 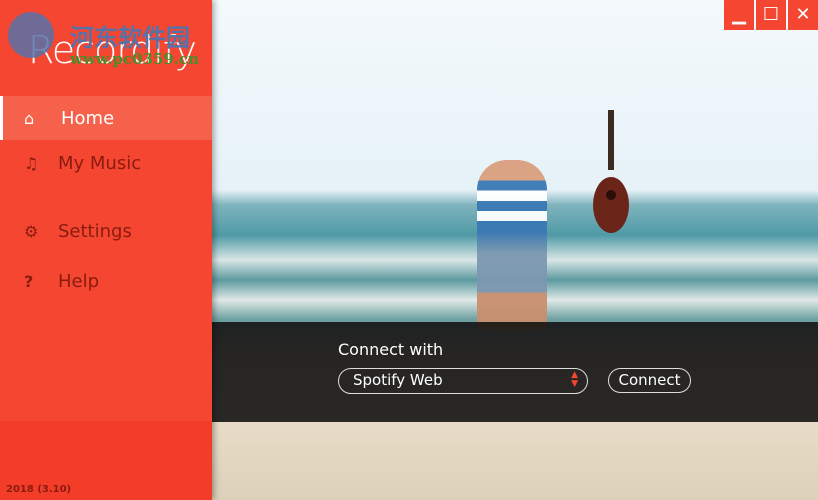 What do you see at coordinates (39, 489) in the screenshot?
I see `version-label: 2018 (3.10)` at bounding box center [39, 489].